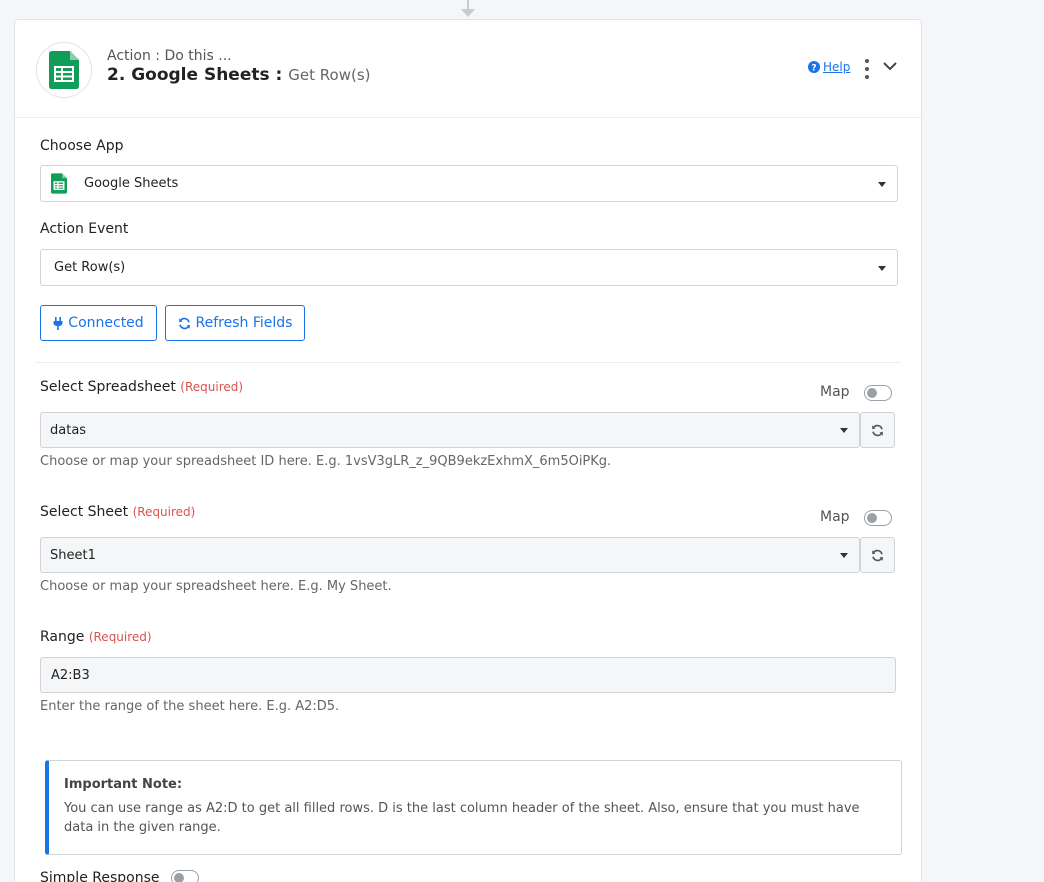 The height and width of the screenshot is (882, 1044). What do you see at coordinates (450, 430) in the screenshot?
I see `spreadsheet-select: datas` at bounding box center [450, 430].